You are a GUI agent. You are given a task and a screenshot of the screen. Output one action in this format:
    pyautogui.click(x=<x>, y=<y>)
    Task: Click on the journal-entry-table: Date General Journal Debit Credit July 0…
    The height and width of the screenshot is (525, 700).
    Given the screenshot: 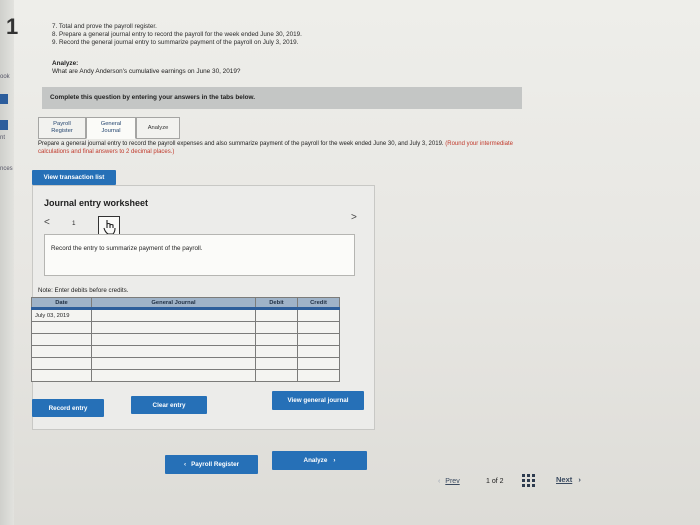 What is the action you would take?
    pyautogui.click(x=185, y=339)
    